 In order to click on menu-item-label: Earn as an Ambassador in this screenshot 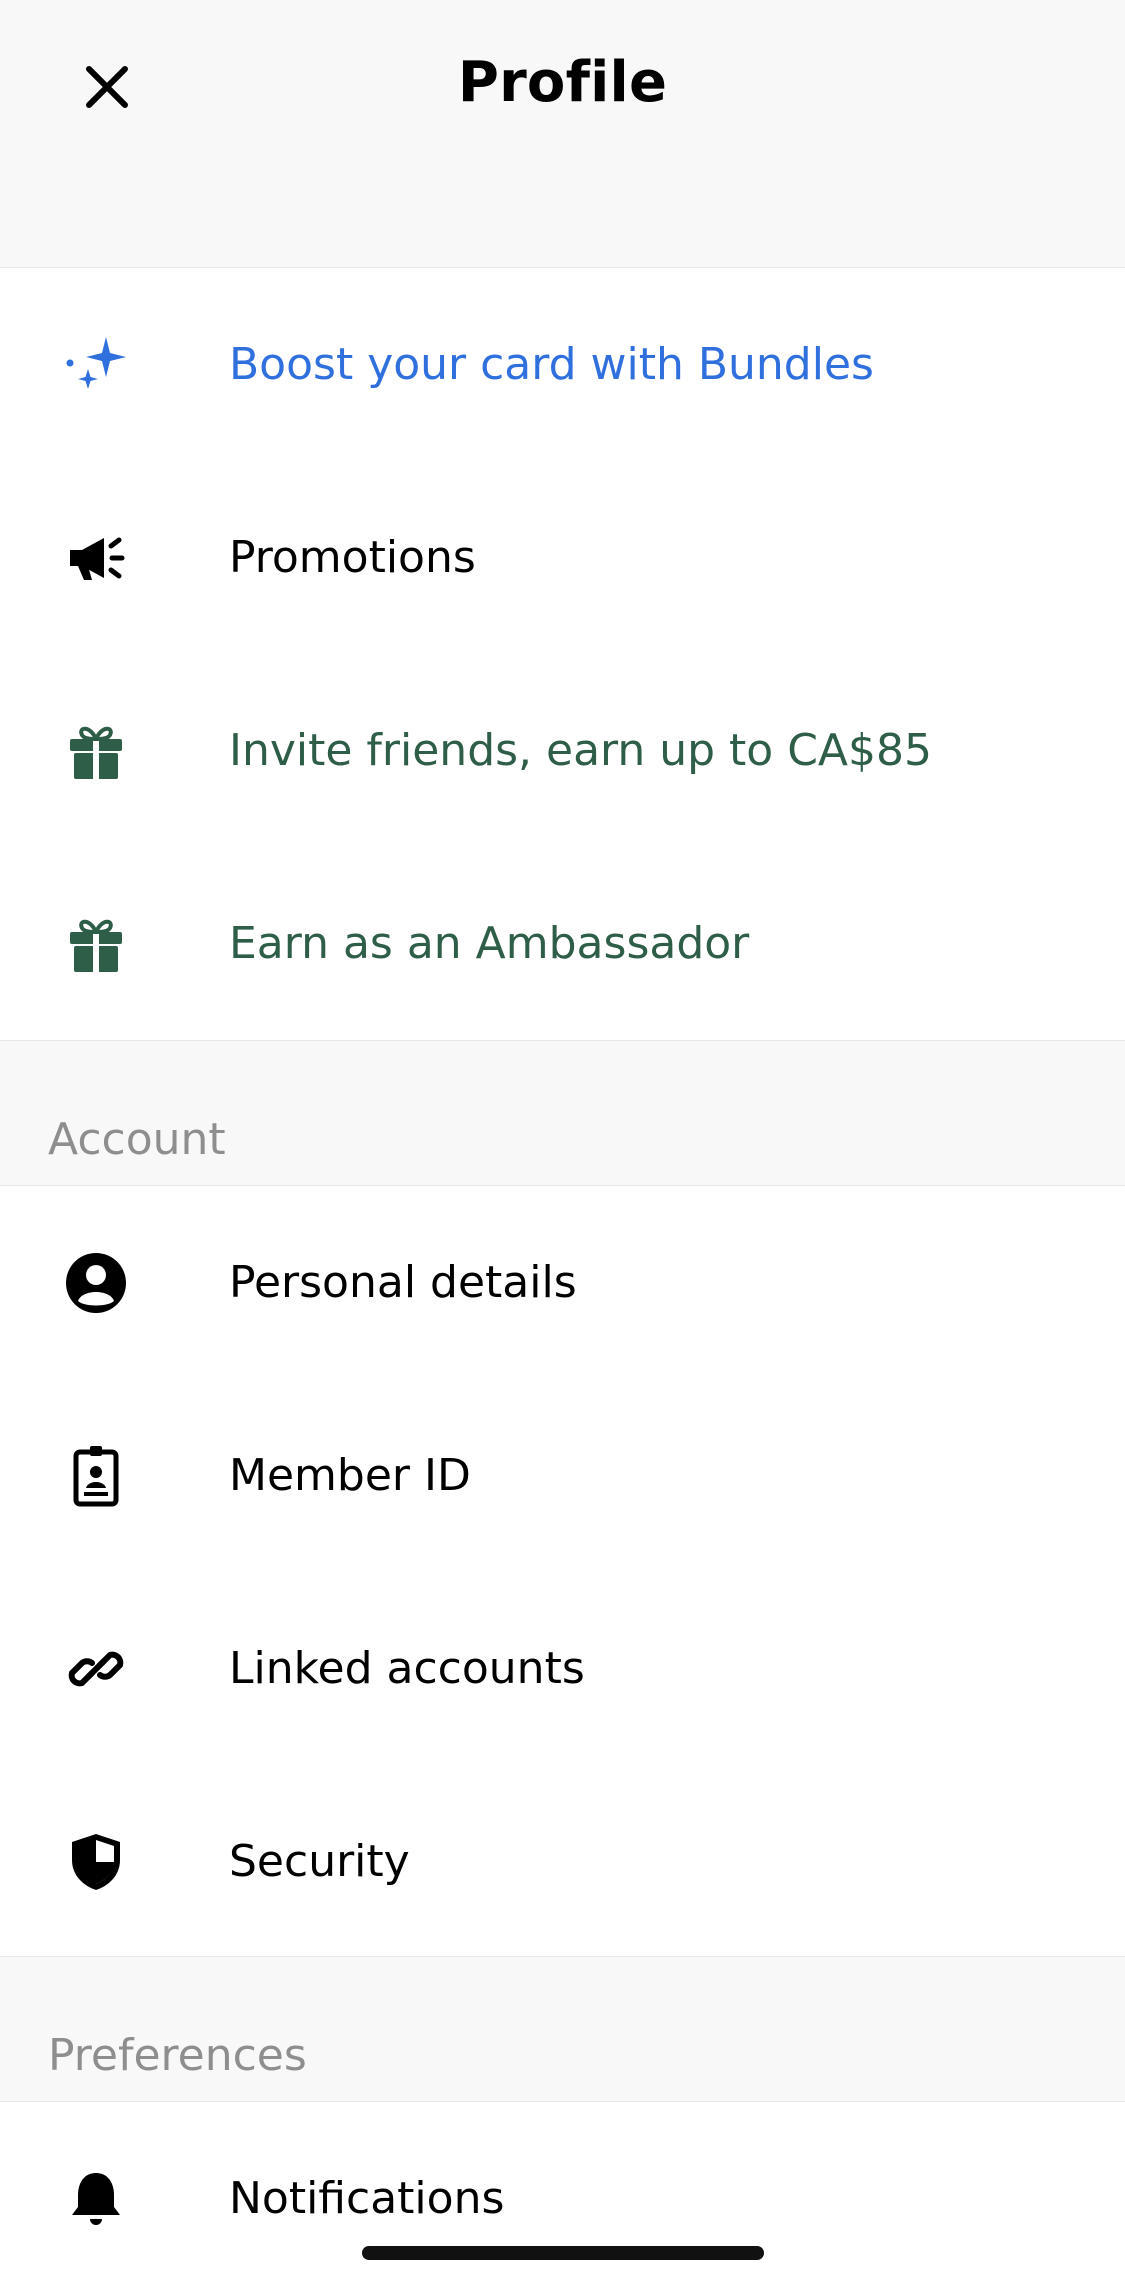, I will do `click(489, 943)`.